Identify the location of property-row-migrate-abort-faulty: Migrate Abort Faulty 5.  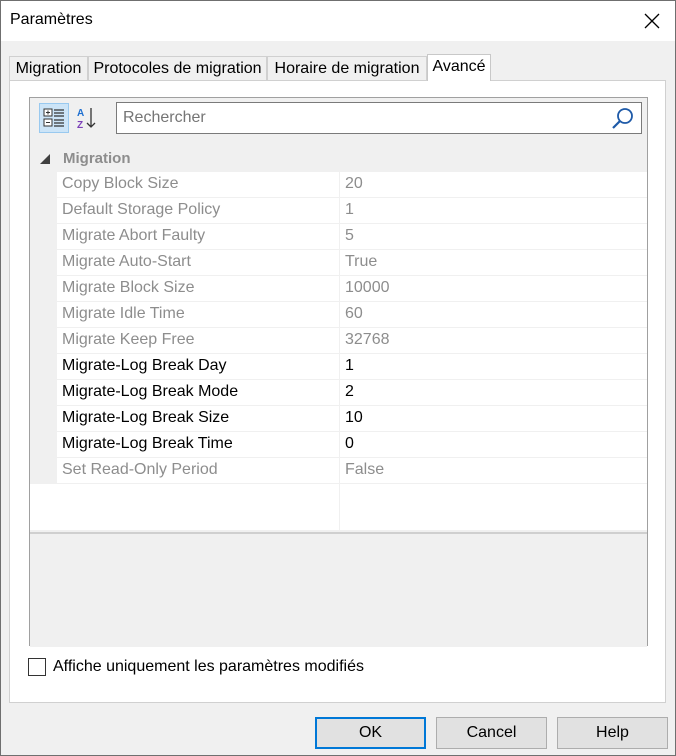
(352, 237).